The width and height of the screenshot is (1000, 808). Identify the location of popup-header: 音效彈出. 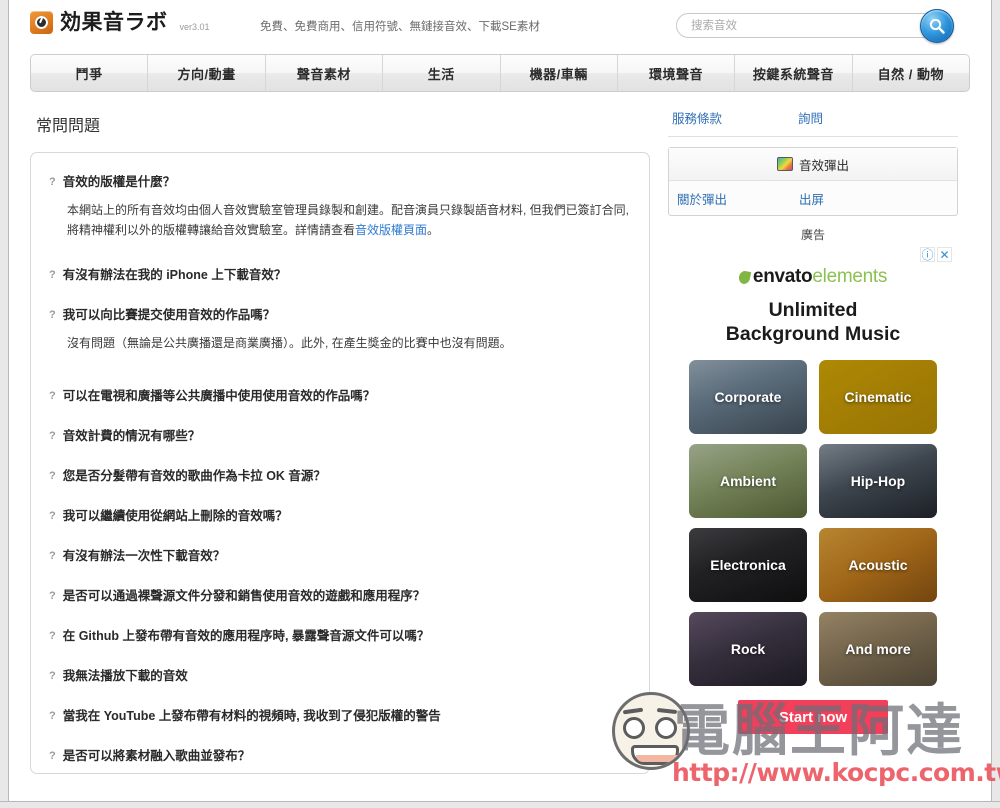
(813, 164).